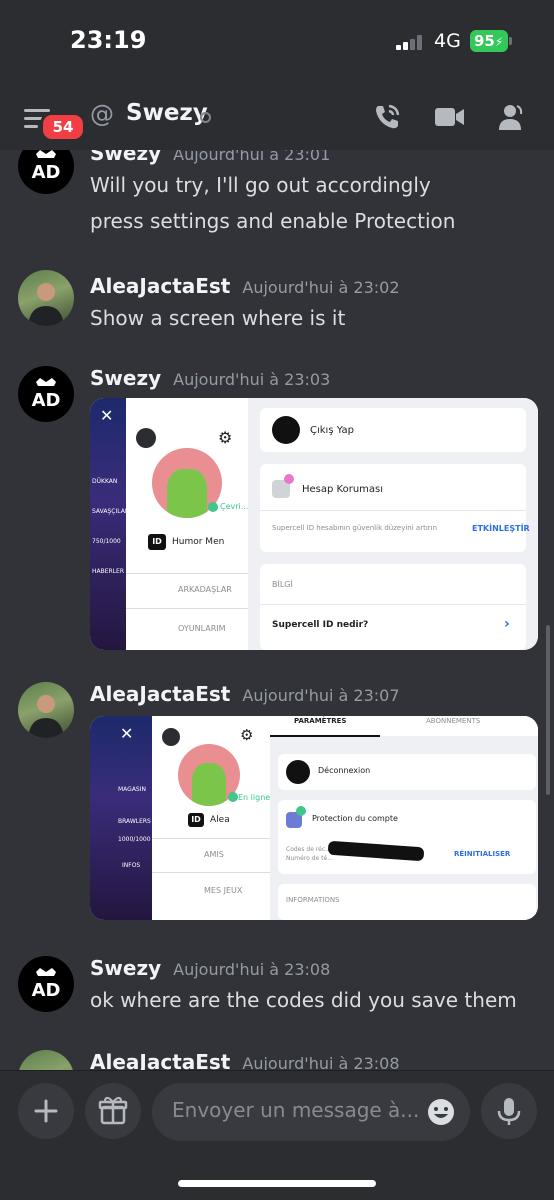  Describe the element at coordinates (220, 820) in the screenshot. I see `profile-name: Alea` at that location.